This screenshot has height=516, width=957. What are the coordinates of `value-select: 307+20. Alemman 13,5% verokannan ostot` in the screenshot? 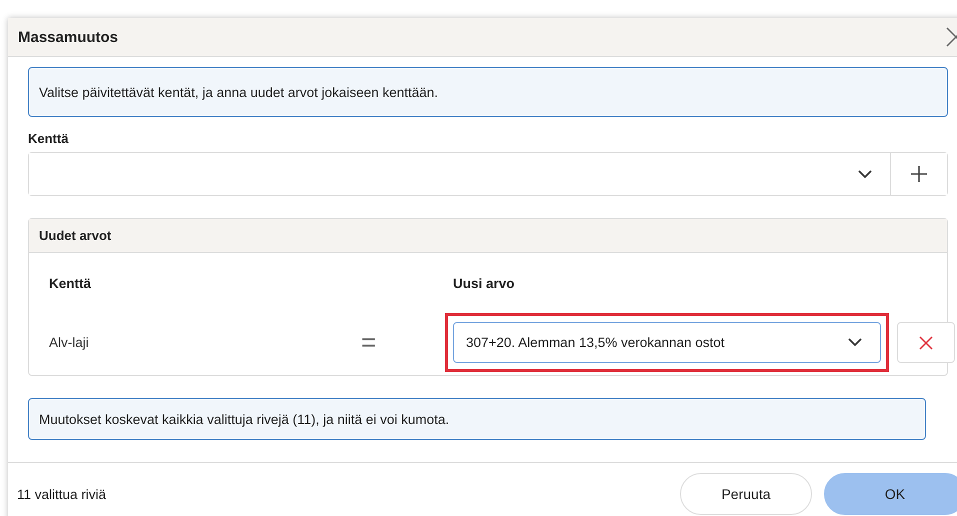 It's located at (667, 342).